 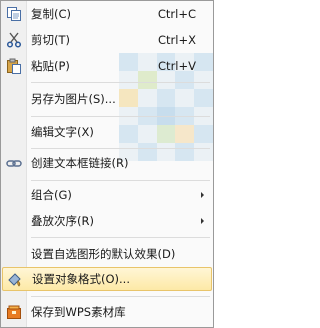 What do you see at coordinates (50, 40) in the screenshot?
I see `menu-item-label: 剪切(T)` at bounding box center [50, 40].